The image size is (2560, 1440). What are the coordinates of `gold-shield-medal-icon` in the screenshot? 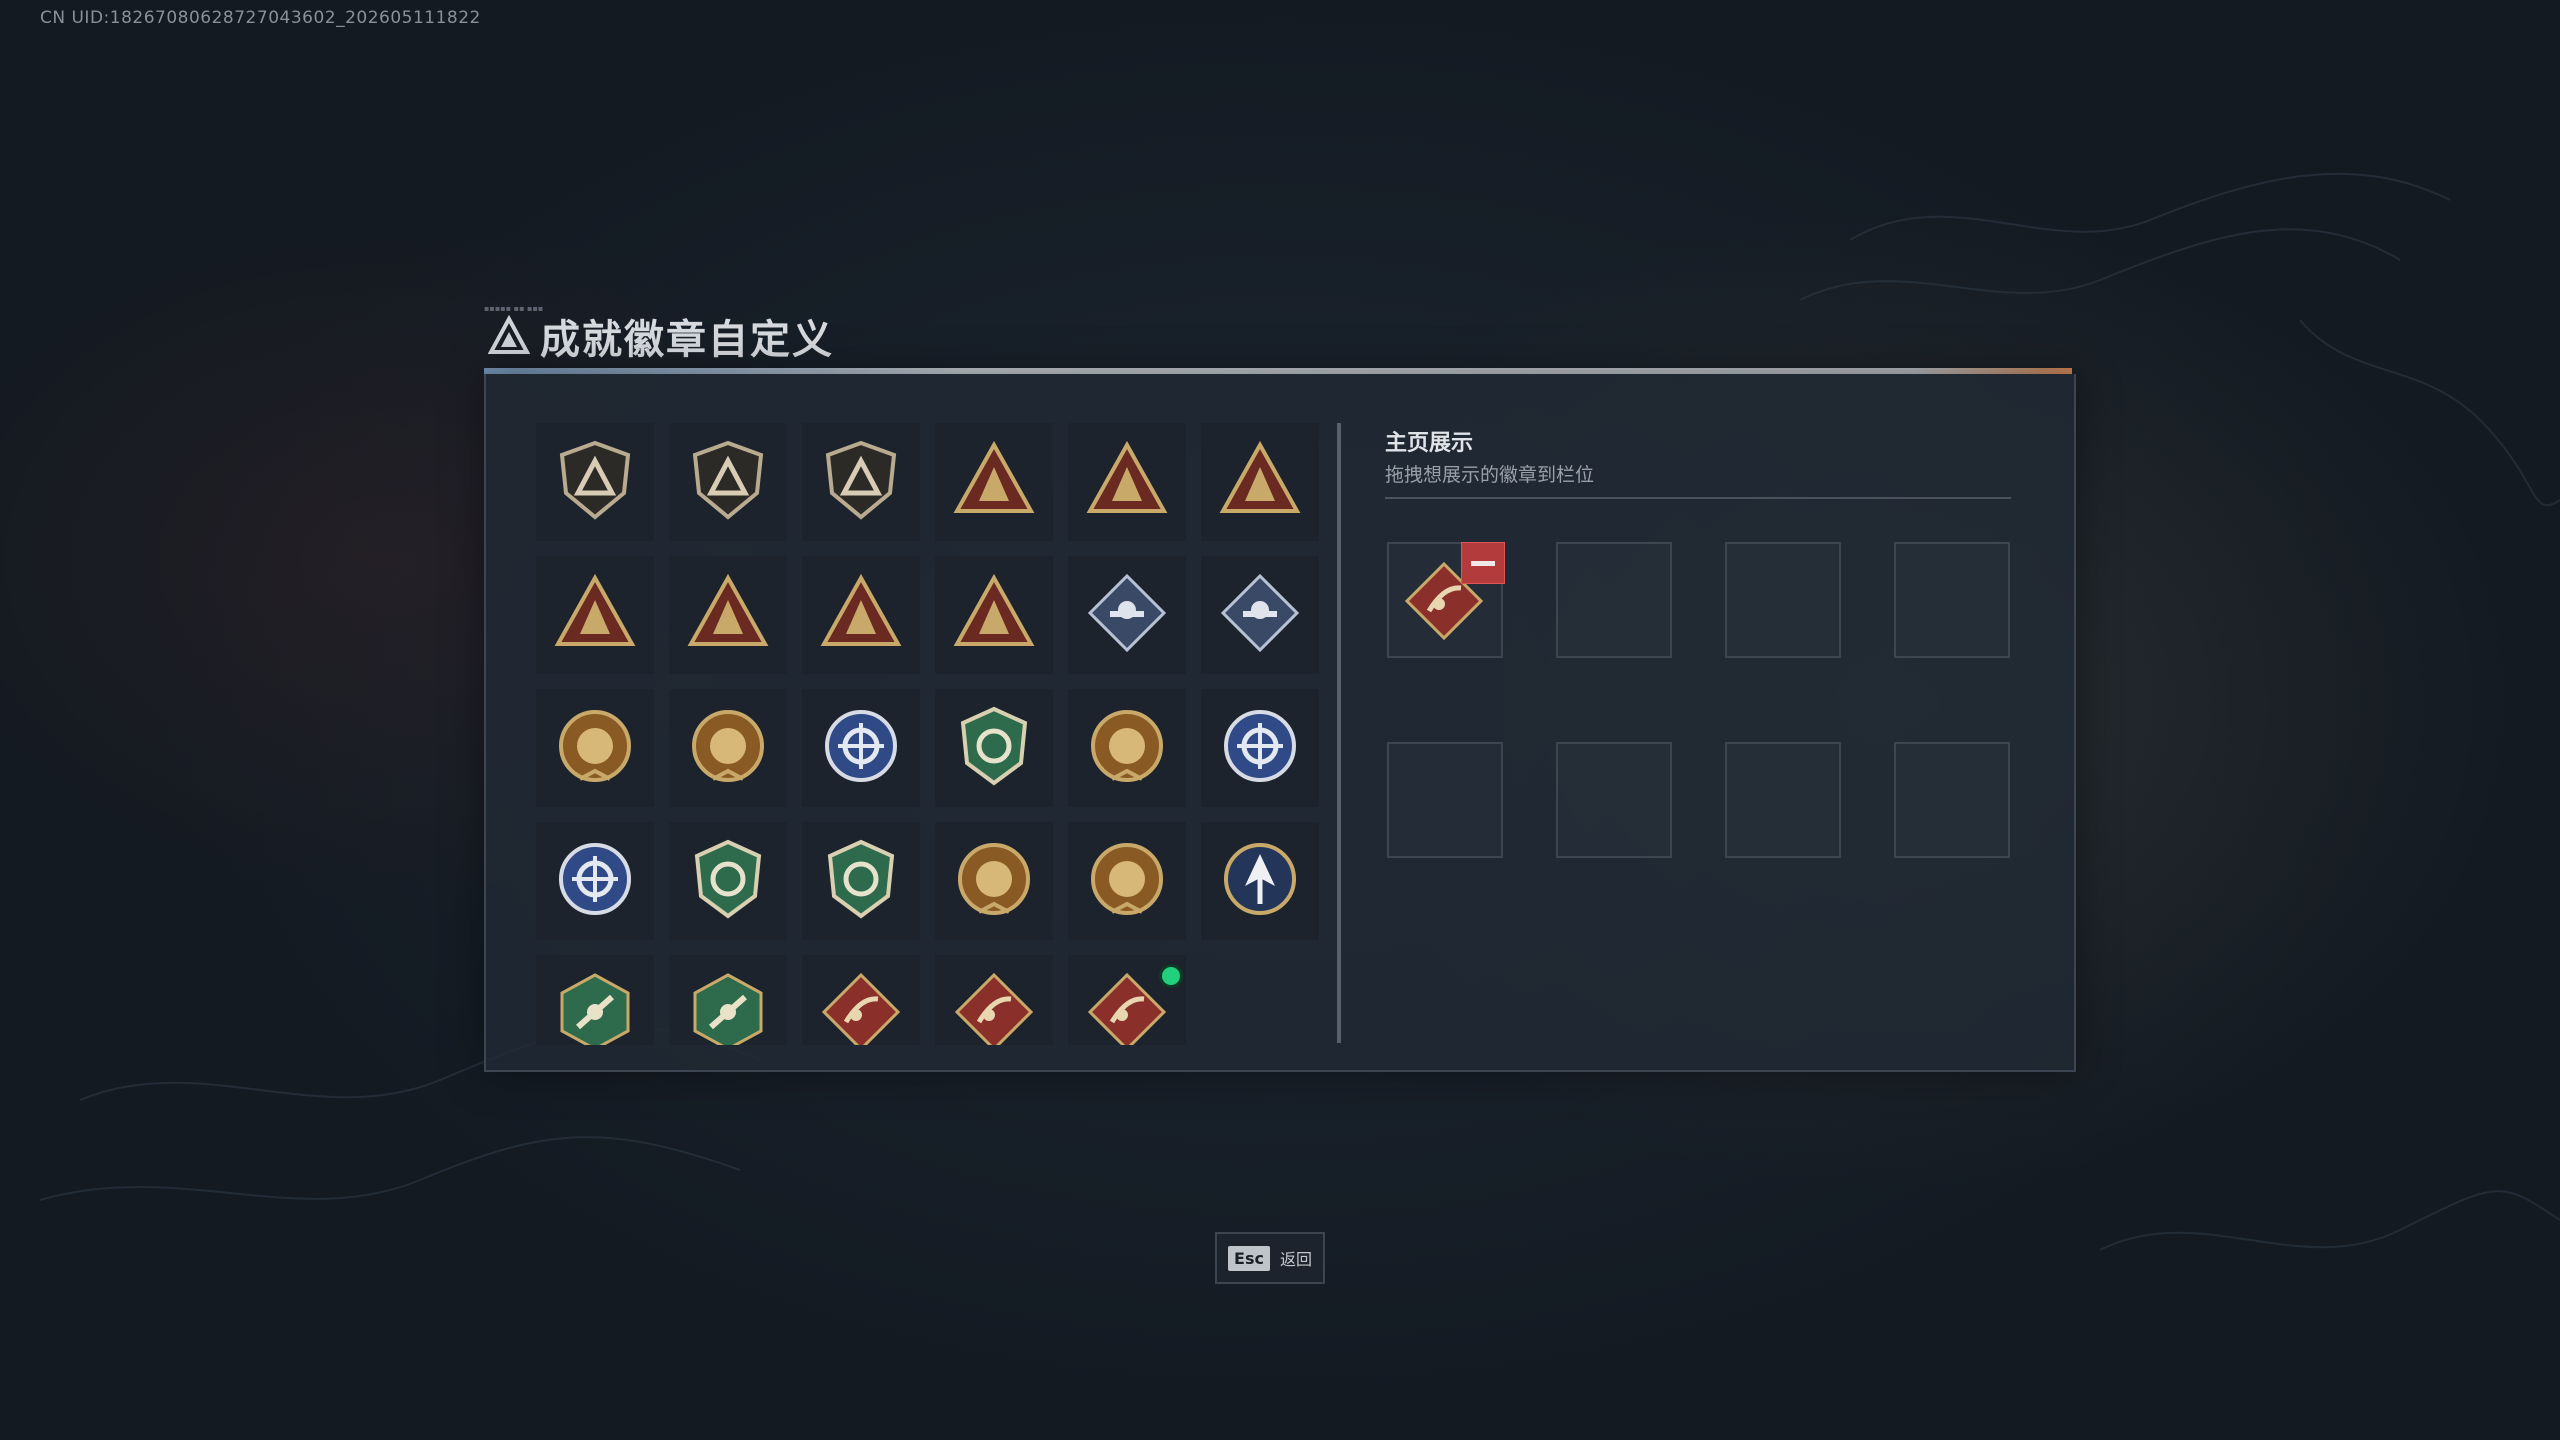 It's located at (728, 748).